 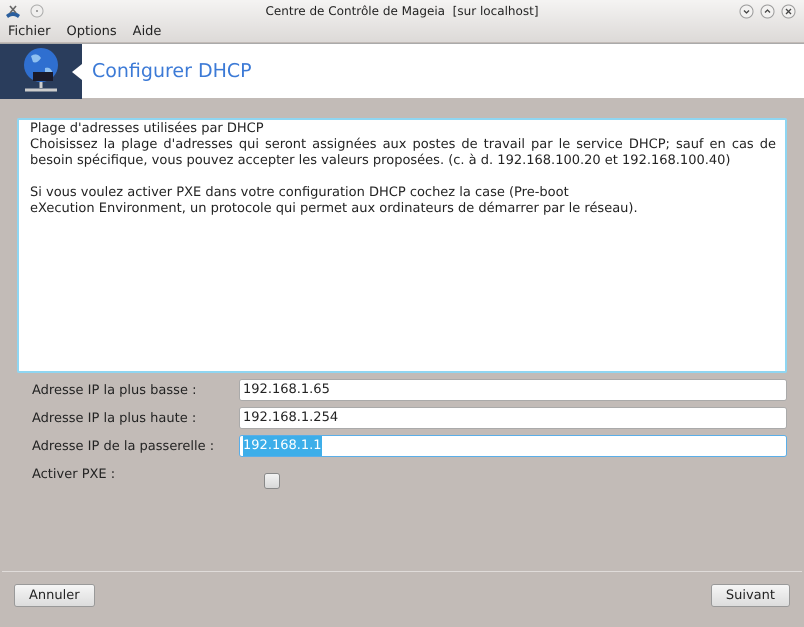 I want to click on field-label: Activer PXE :, so click(x=74, y=475).